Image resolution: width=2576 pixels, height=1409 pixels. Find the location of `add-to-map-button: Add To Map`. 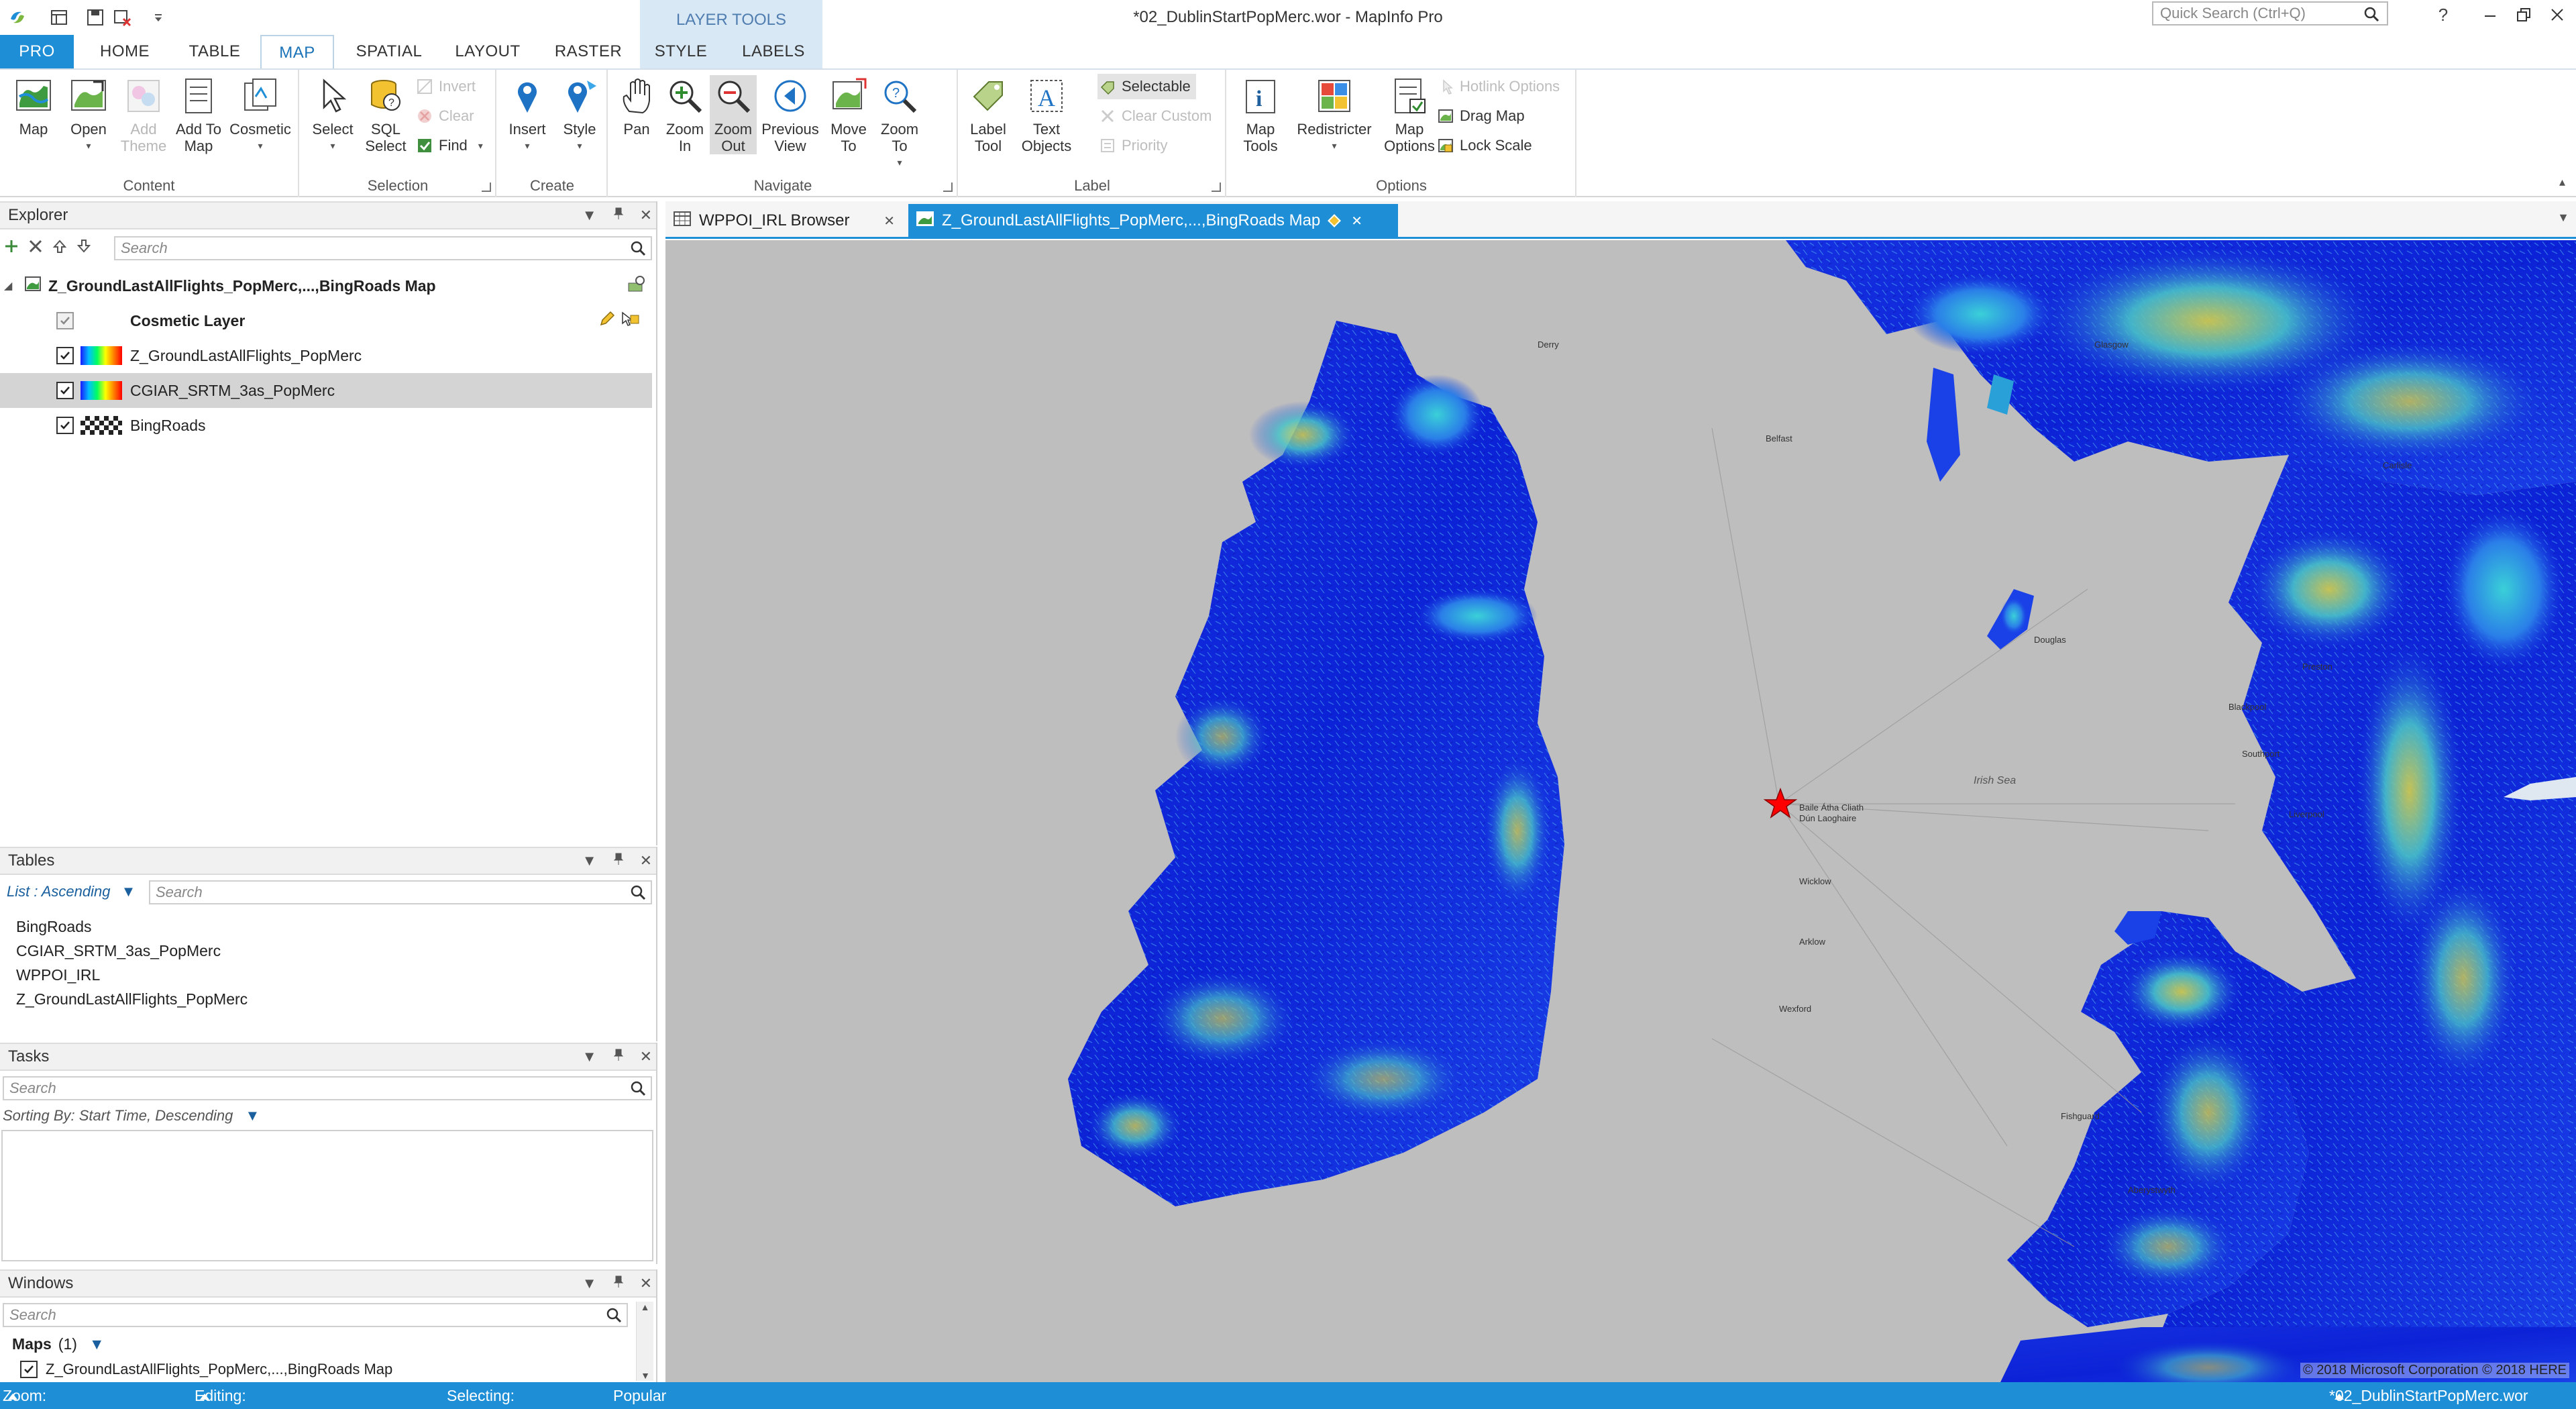

add-to-map-button: Add To Map is located at coordinates (198, 114).